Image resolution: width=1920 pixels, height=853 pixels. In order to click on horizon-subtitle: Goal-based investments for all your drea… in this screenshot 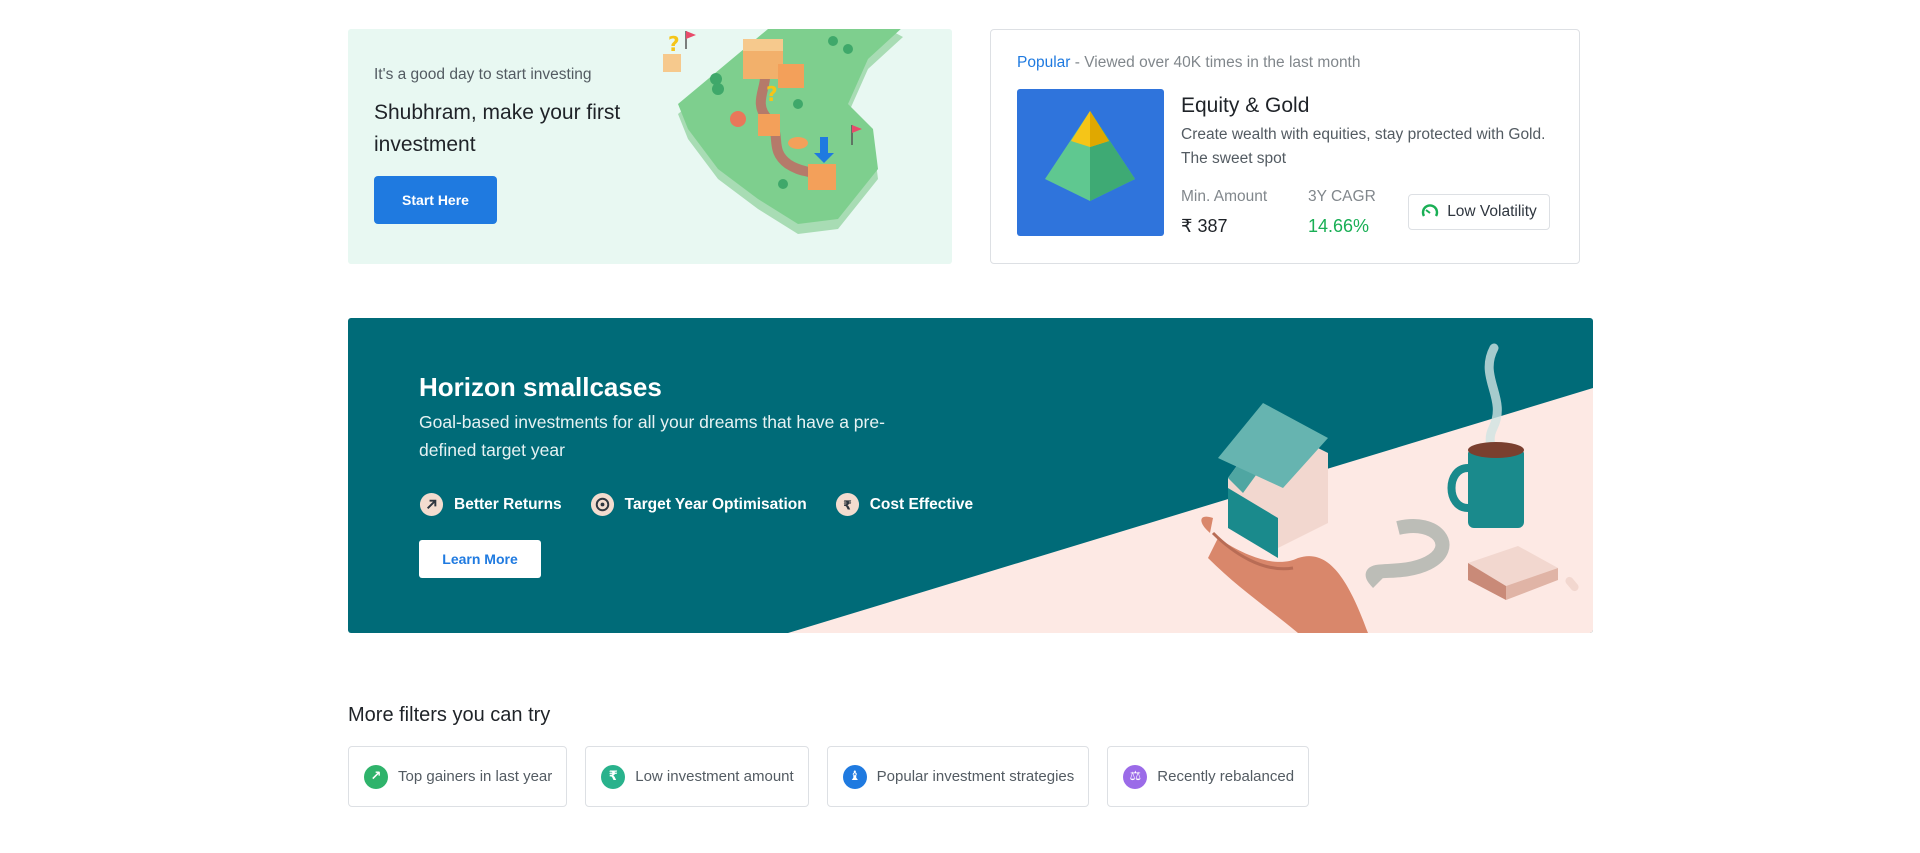, I will do `click(652, 436)`.